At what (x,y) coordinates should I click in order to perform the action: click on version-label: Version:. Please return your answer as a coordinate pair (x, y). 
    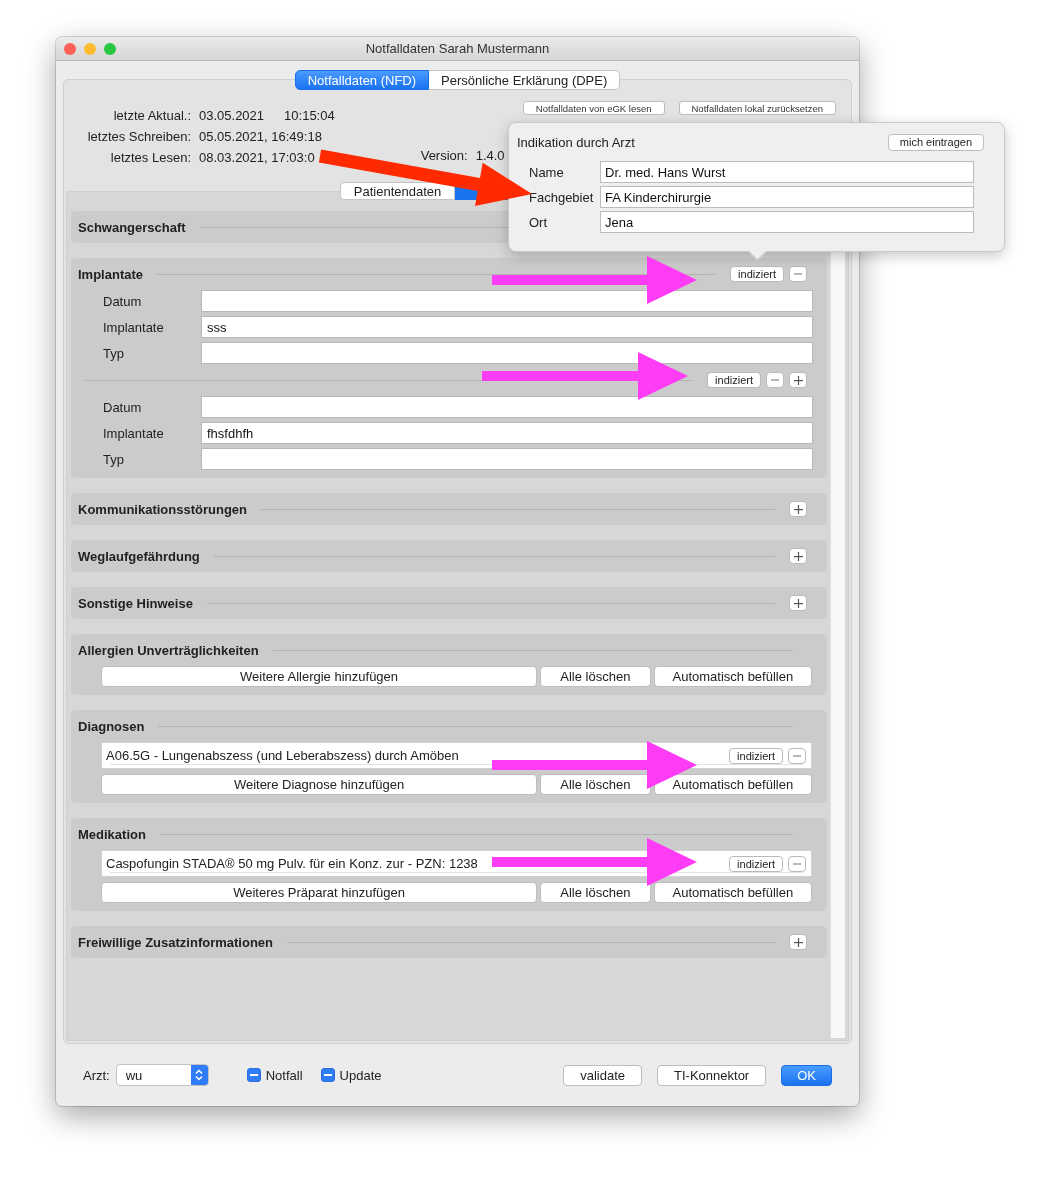
    Looking at the image, I should click on (444, 155).